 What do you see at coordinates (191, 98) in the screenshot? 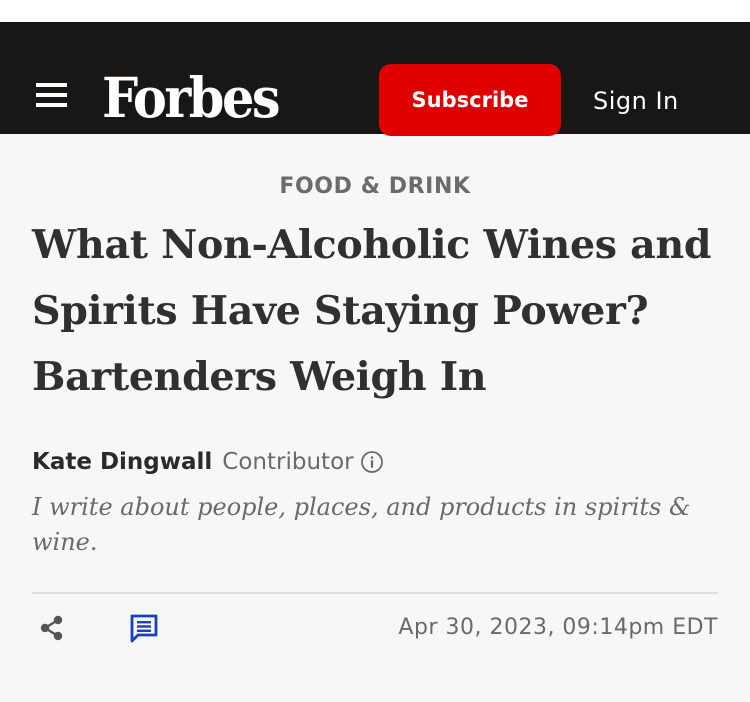
I see `forbes-logo: Forbes` at bounding box center [191, 98].